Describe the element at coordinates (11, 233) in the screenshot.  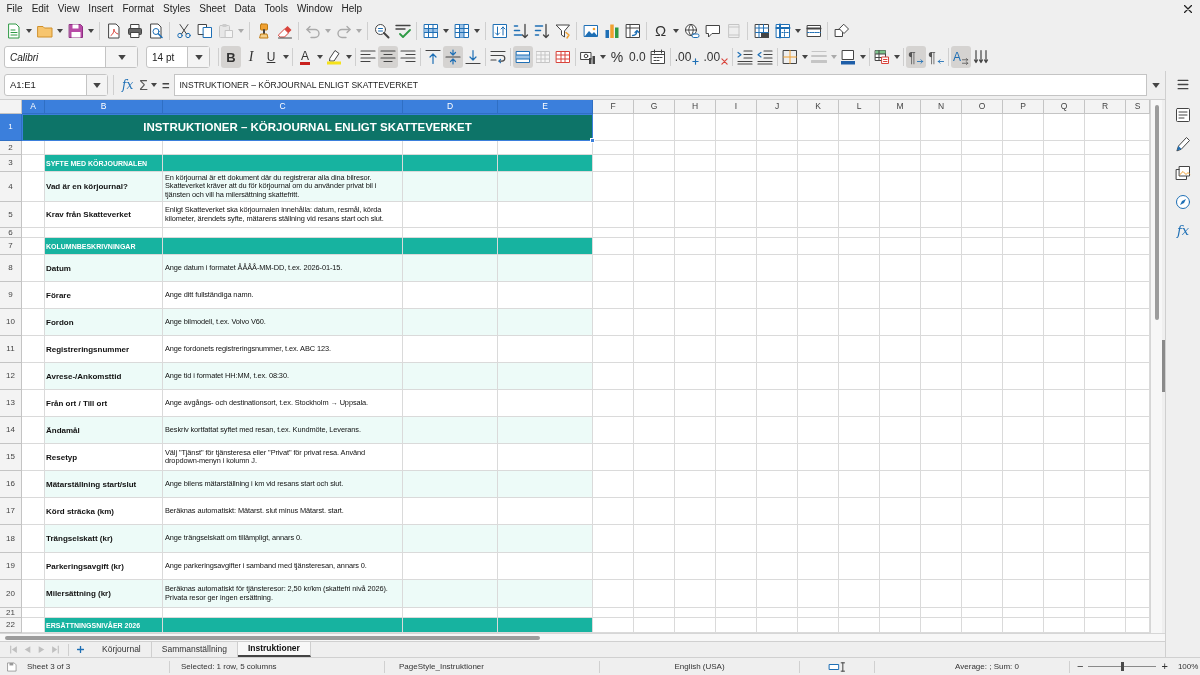
I see `row-header: 6` at that location.